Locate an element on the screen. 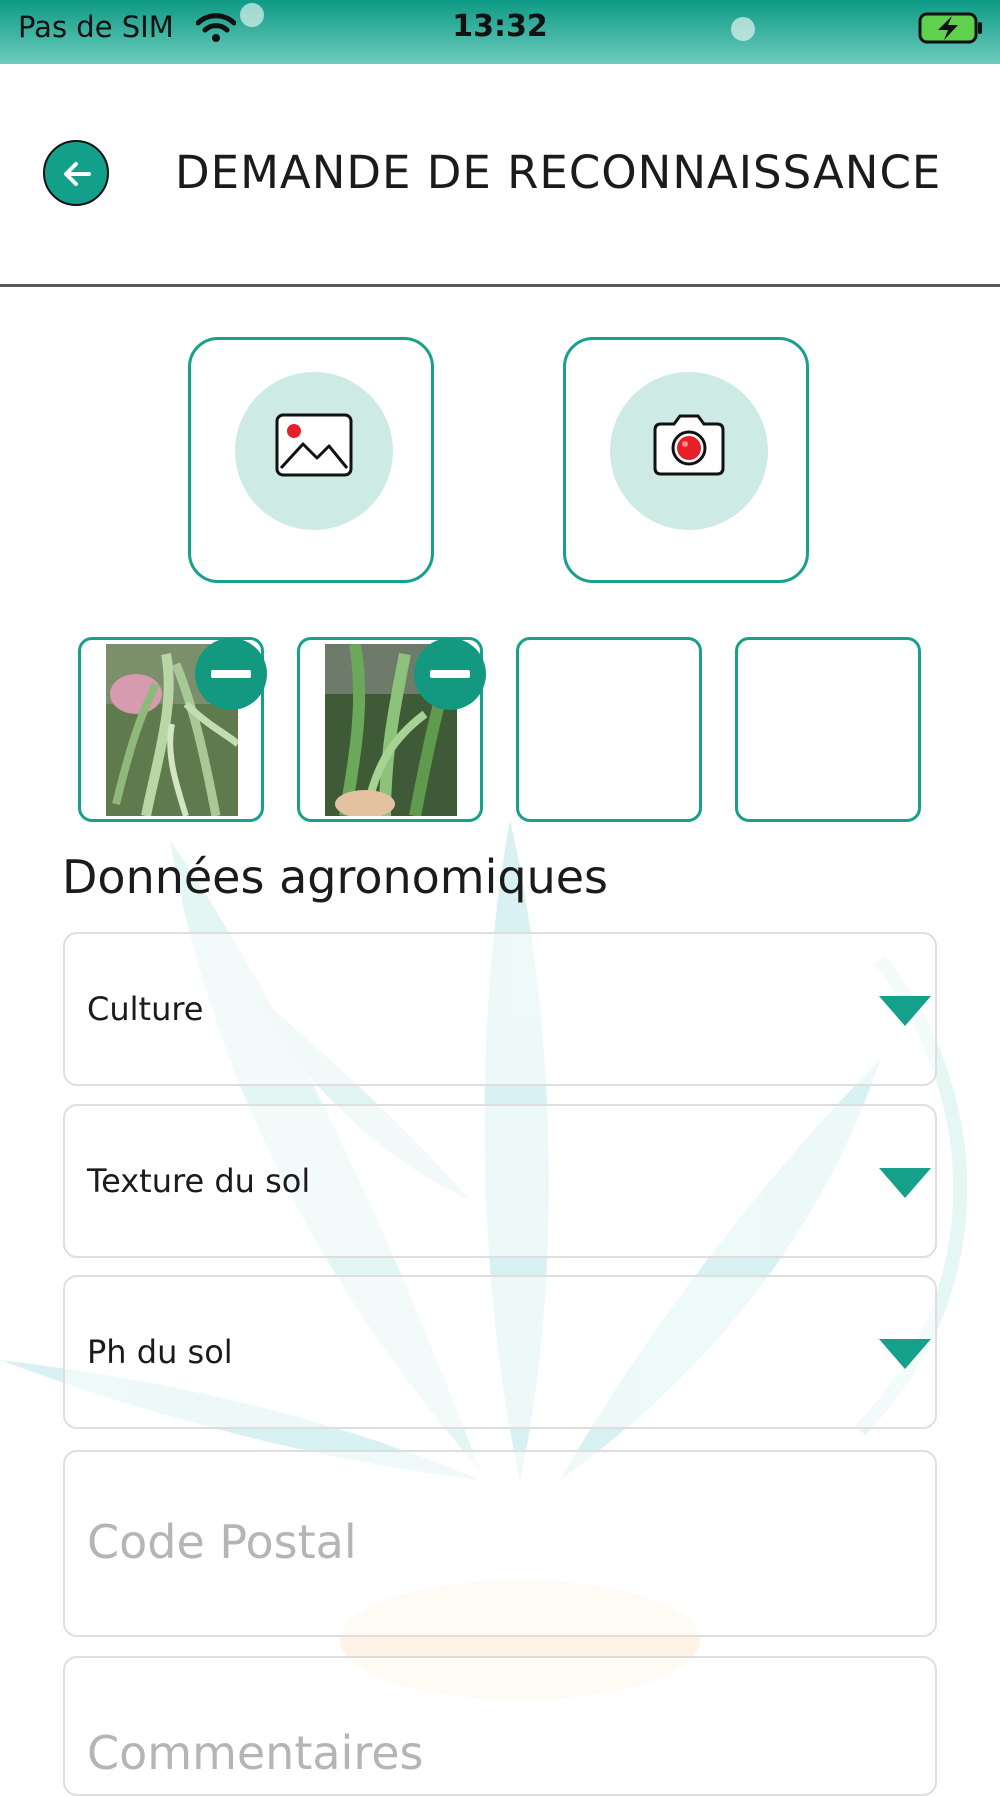 Image resolution: width=1000 pixels, height=1796 pixels. gallery-picker-button is located at coordinates (311, 460).